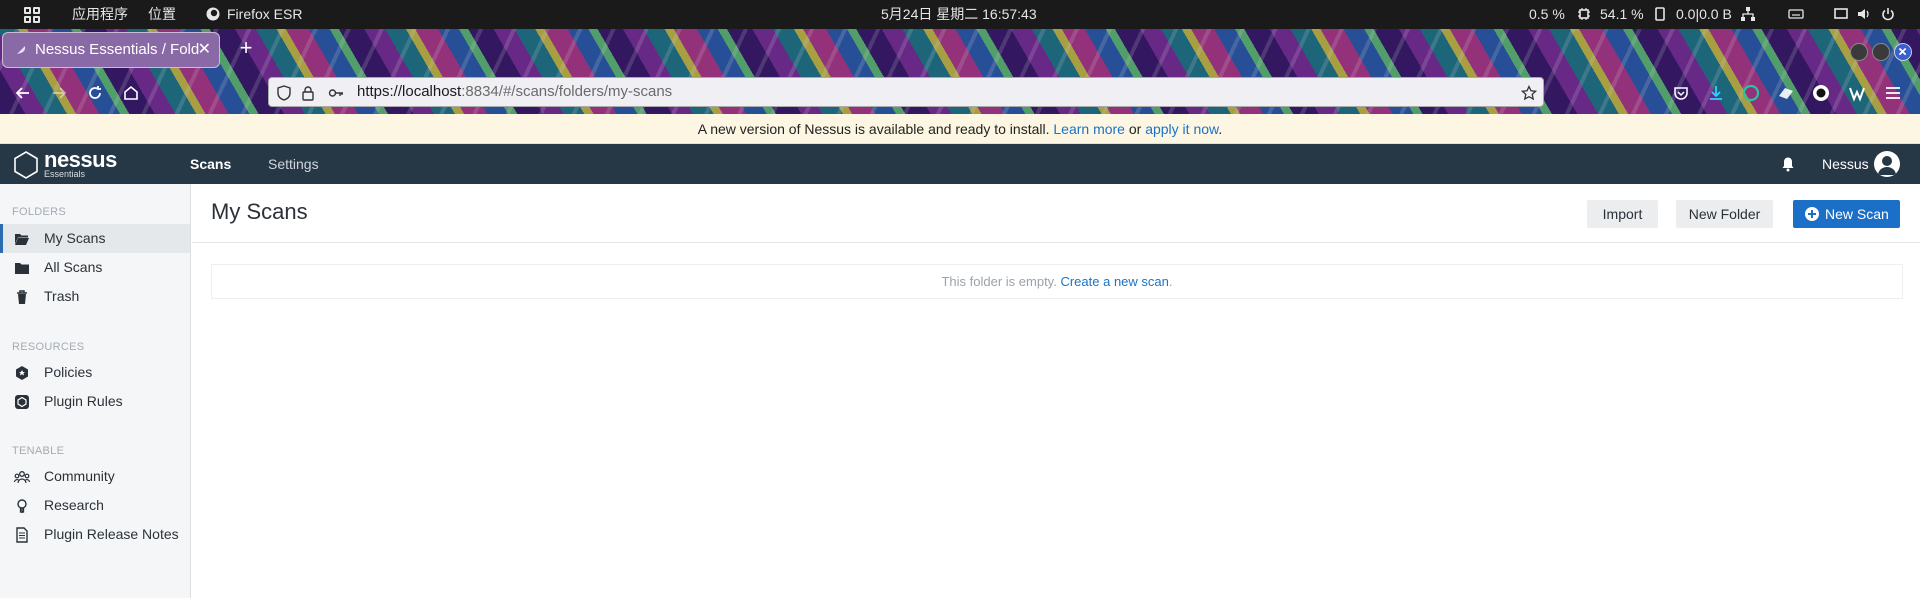  I want to click on empty-text: This folder is empty., so click(999, 281).